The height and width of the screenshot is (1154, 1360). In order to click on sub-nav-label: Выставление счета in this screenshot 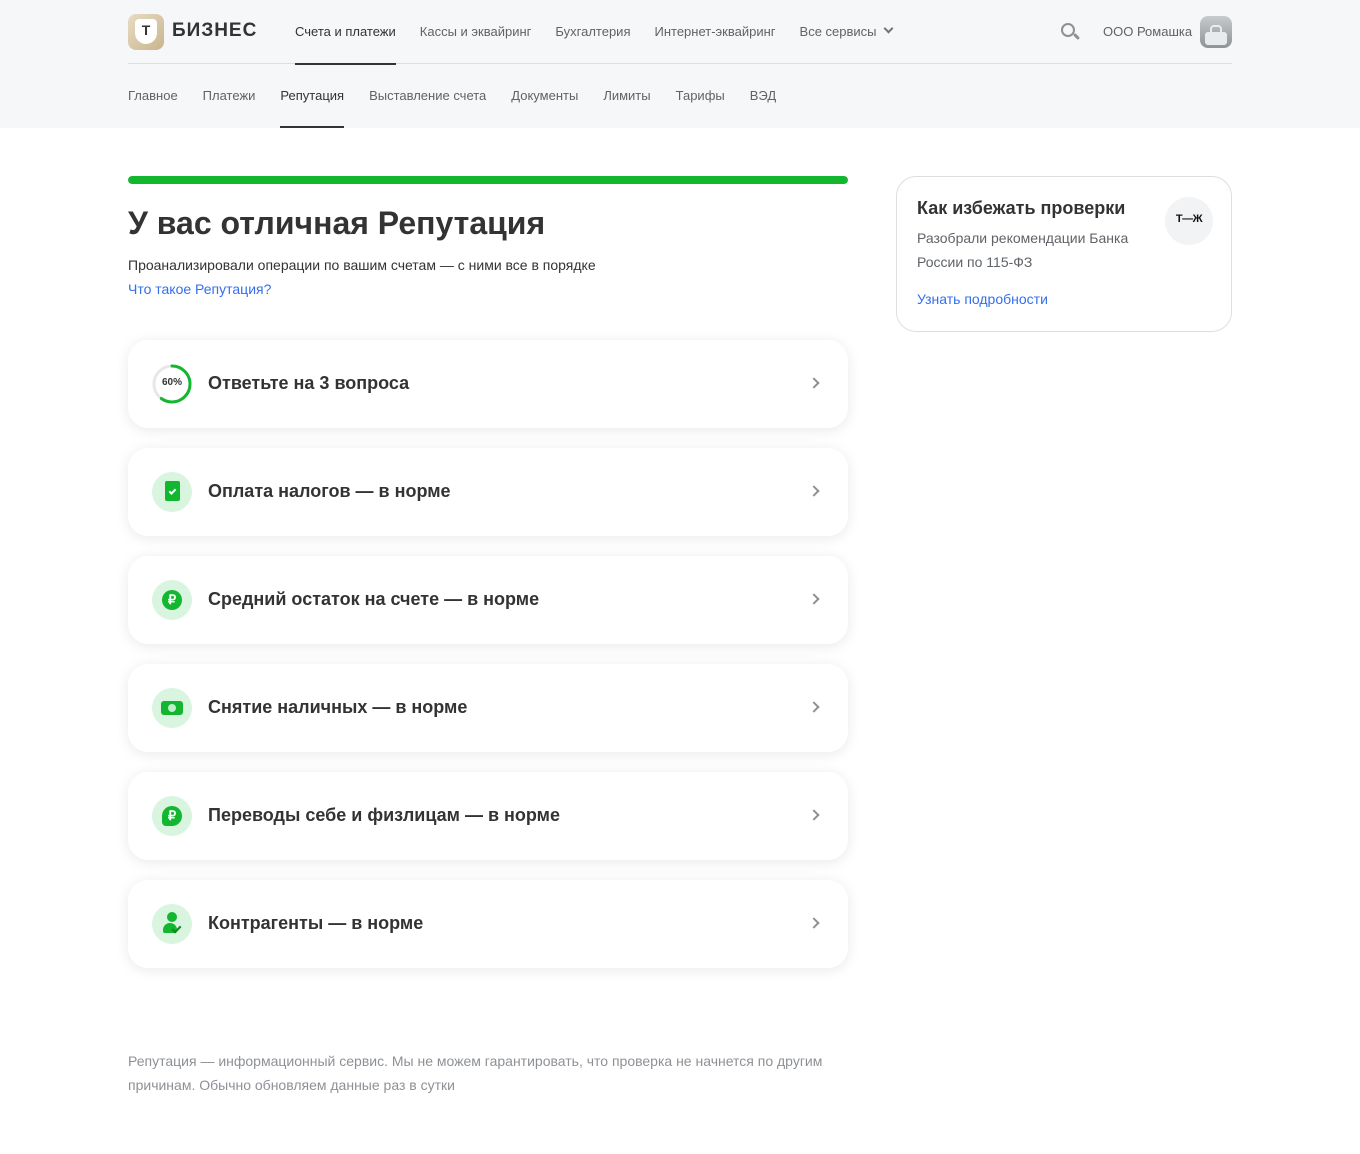, I will do `click(428, 95)`.